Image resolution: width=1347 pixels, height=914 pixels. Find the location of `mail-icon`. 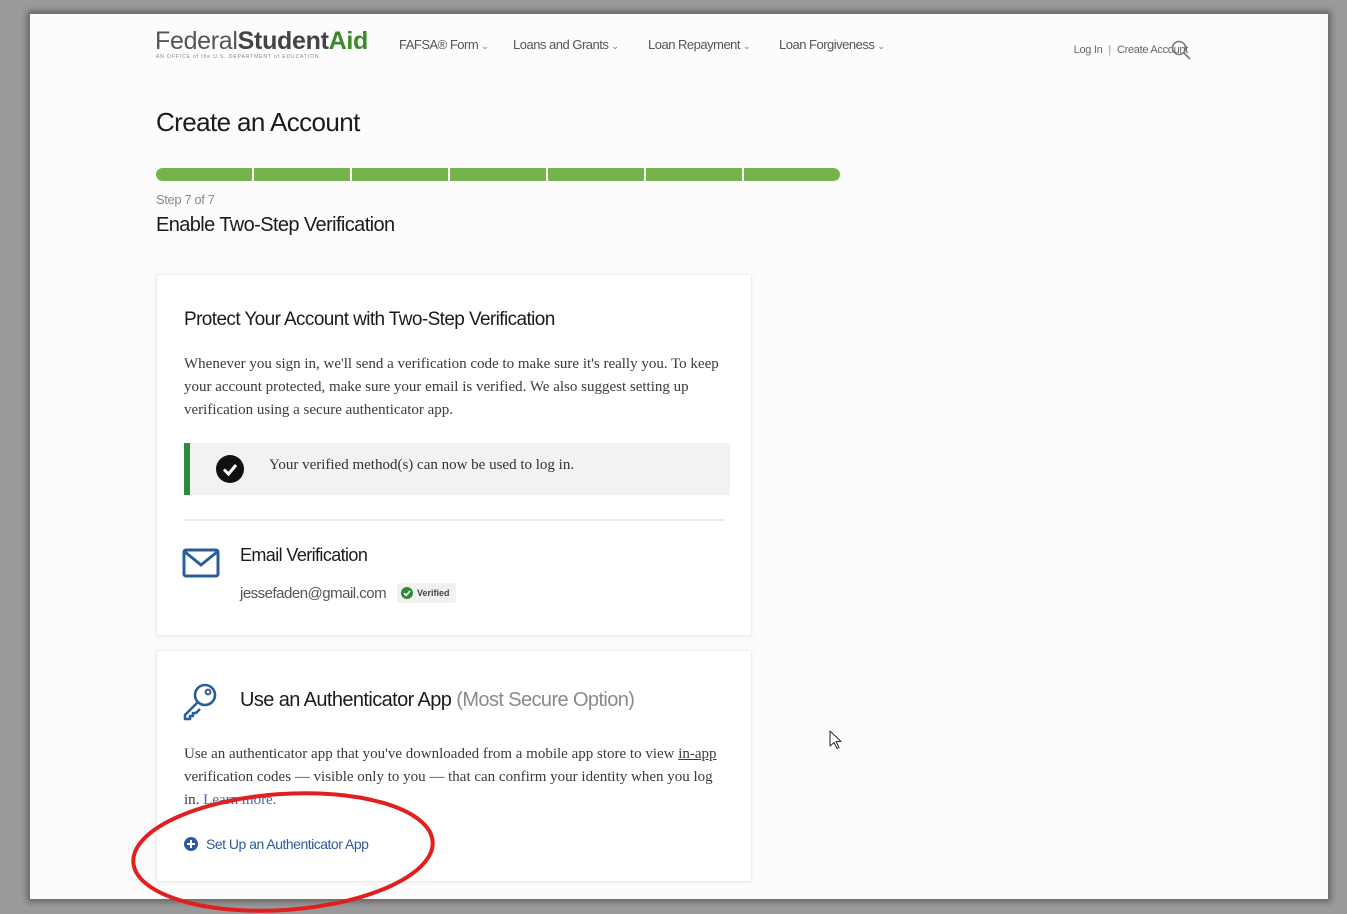

mail-icon is located at coordinates (201, 563).